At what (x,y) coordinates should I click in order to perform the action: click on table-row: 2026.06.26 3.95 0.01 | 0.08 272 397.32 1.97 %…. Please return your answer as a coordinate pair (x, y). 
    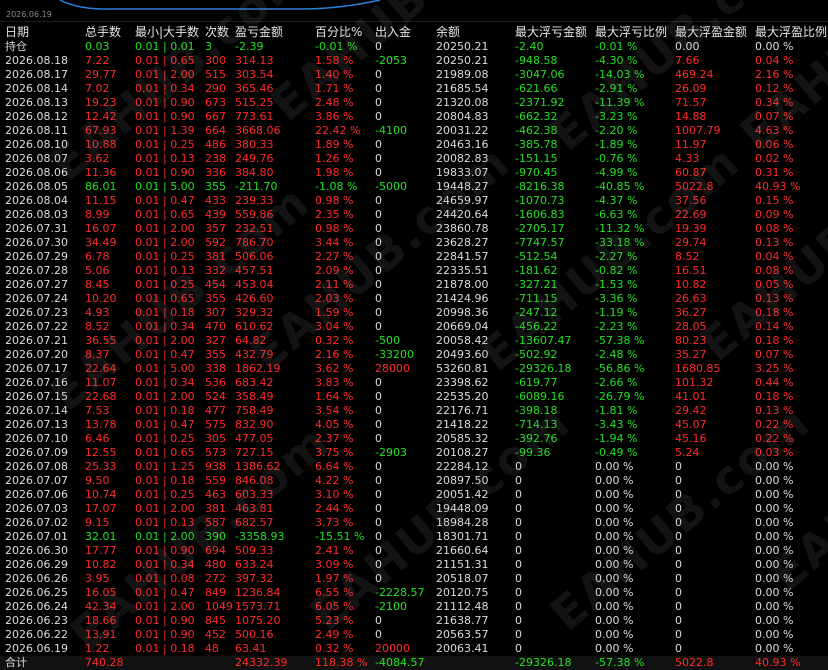
    Looking at the image, I should click on (414, 579).